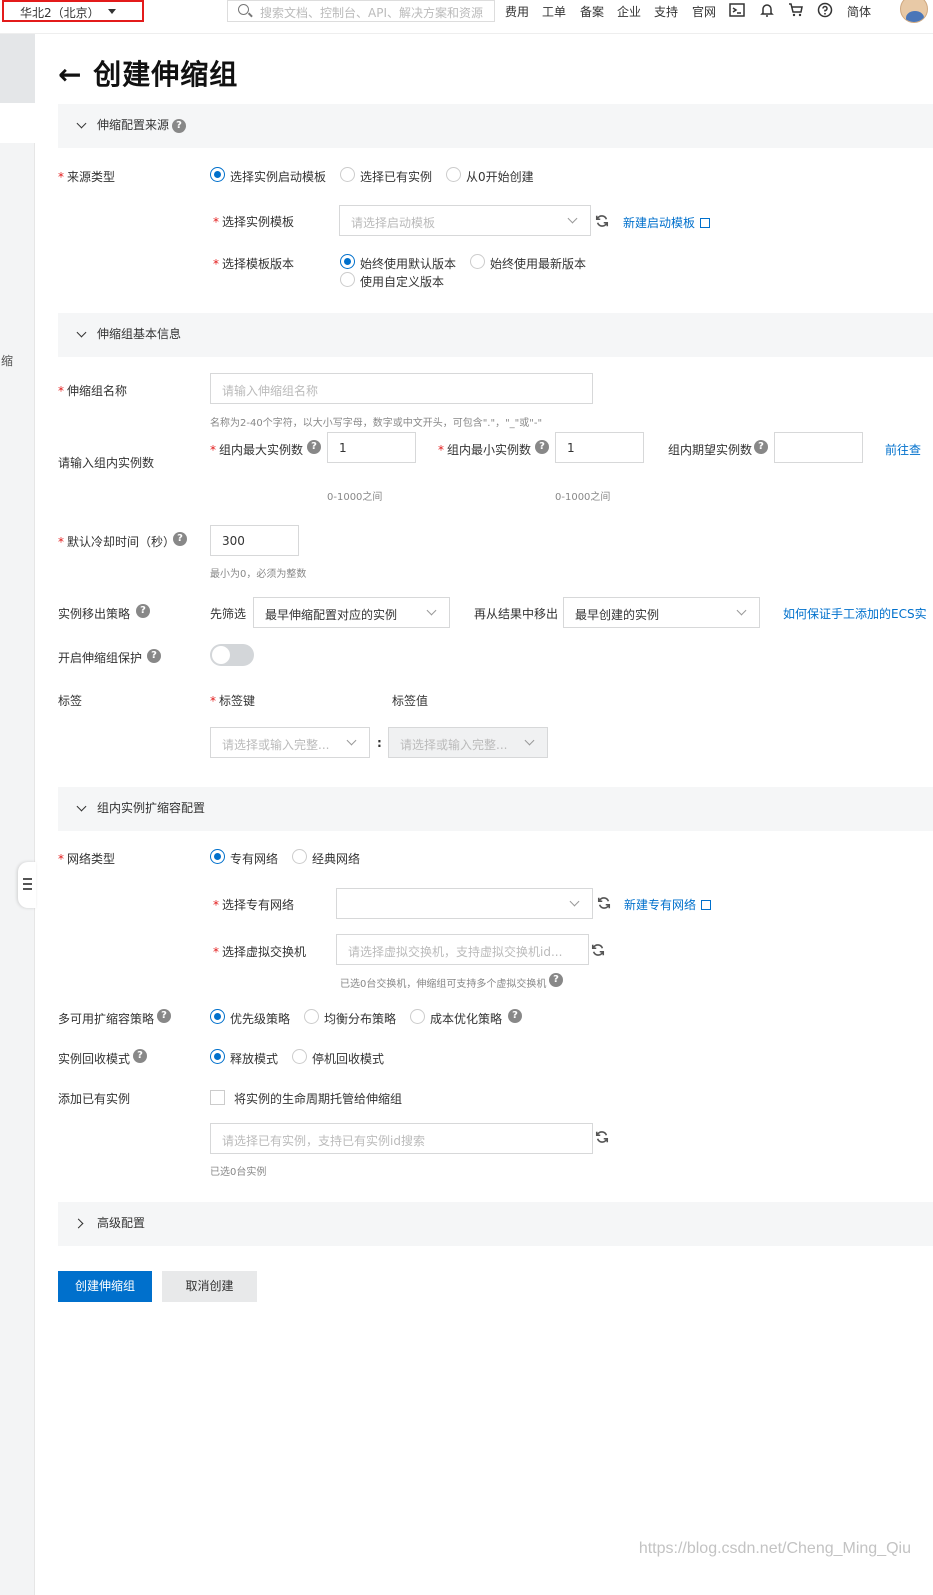  I want to click on radio-source-scratch, so click(453, 174).